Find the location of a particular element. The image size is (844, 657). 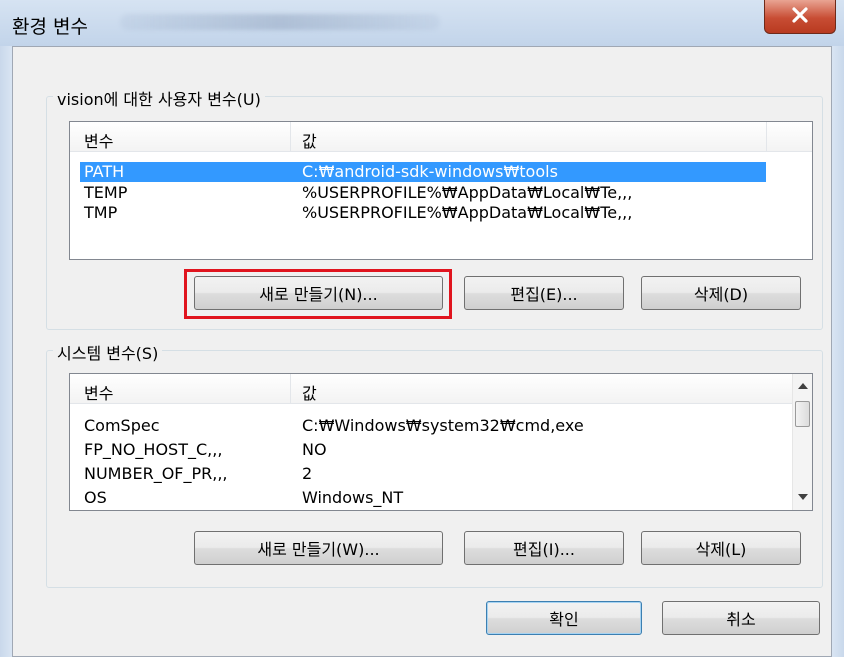

system-var-row: ComSpec C:₩Windows₩system32₩cmd,exe is located at coordinates (420, 426).